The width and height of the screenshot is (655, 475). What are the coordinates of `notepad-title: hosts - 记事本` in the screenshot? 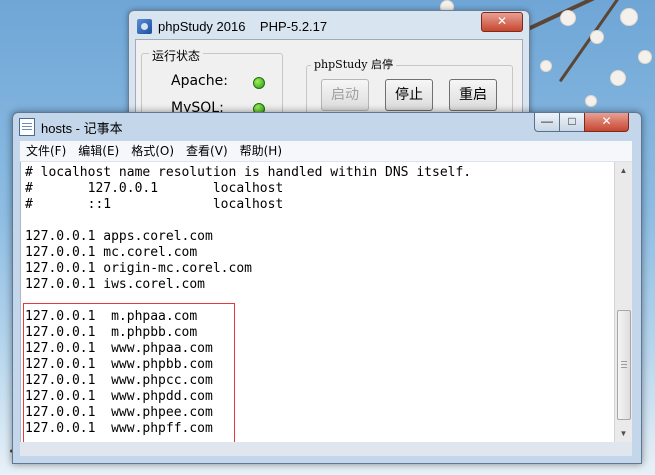 It's located at (82, 128).